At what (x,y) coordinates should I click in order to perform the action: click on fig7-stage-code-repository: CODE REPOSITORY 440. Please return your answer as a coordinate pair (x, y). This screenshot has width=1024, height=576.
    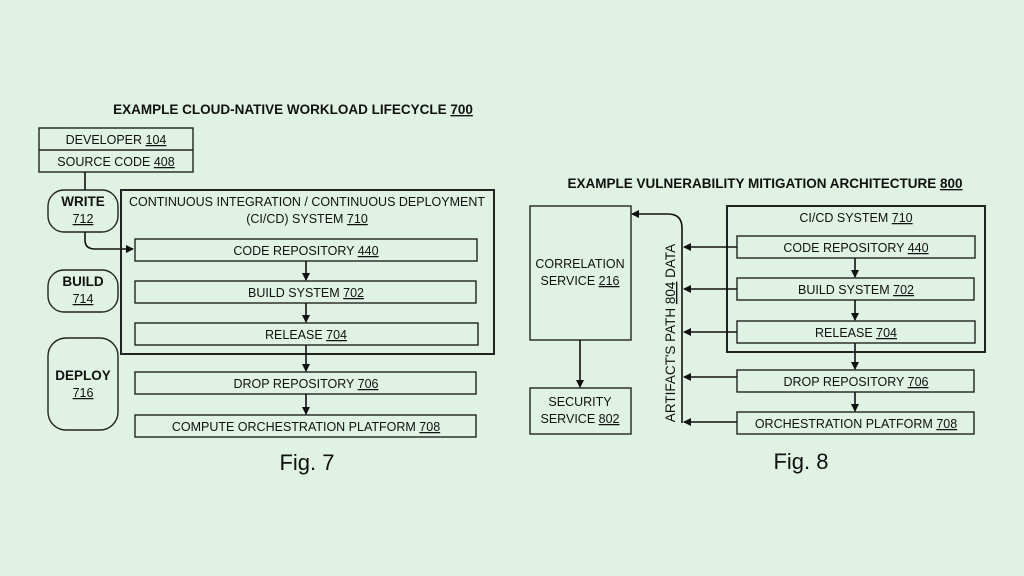
    Looking at the image, I should click on (306, 250).